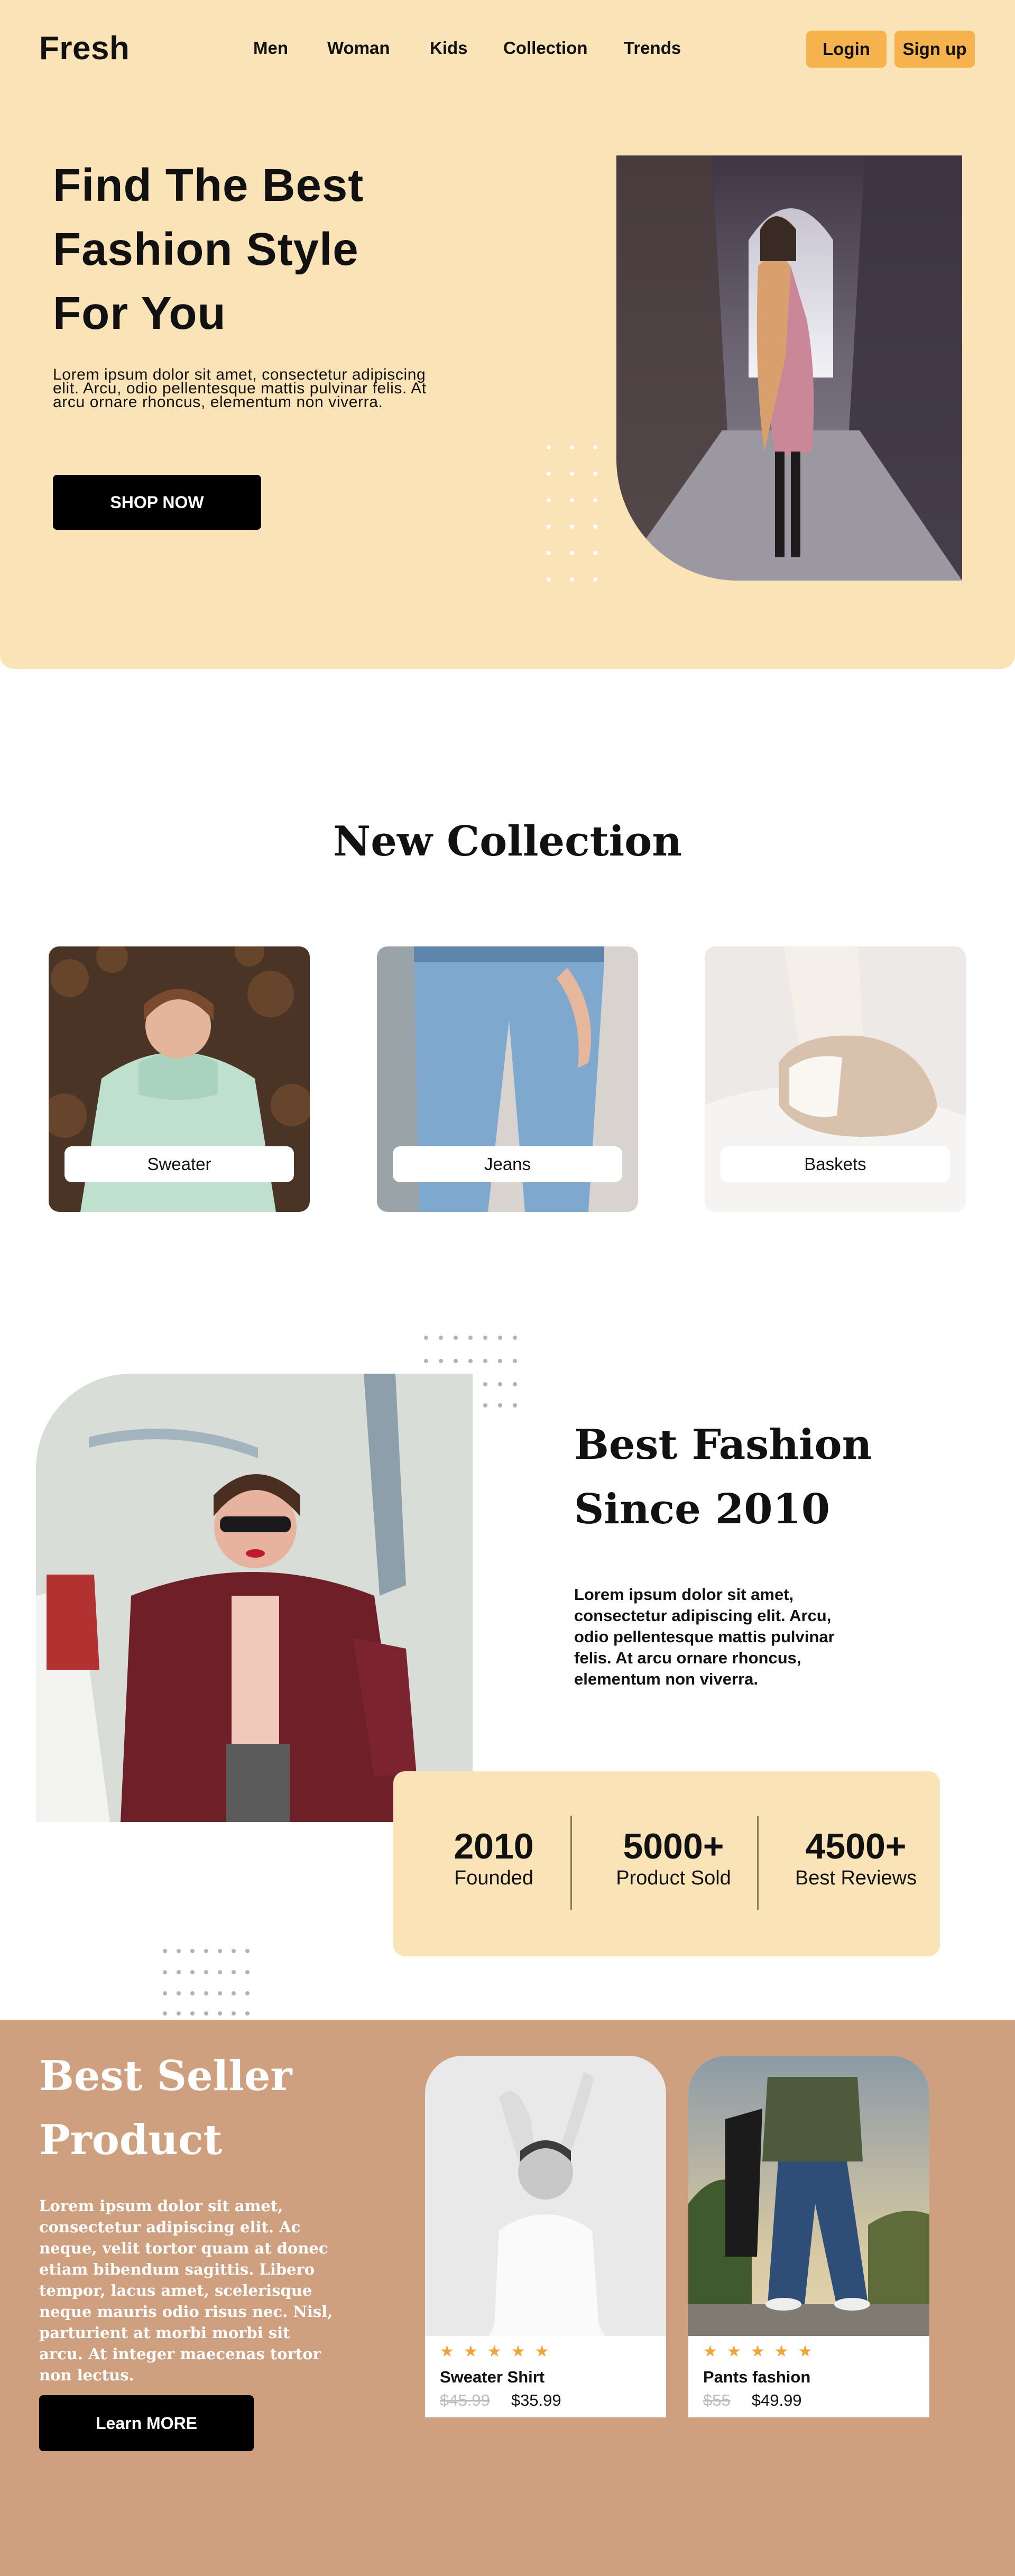  Describe the element at coordinates (508, 1164) in the screenshot. I see `collection-card-label: Jeans` at that location.